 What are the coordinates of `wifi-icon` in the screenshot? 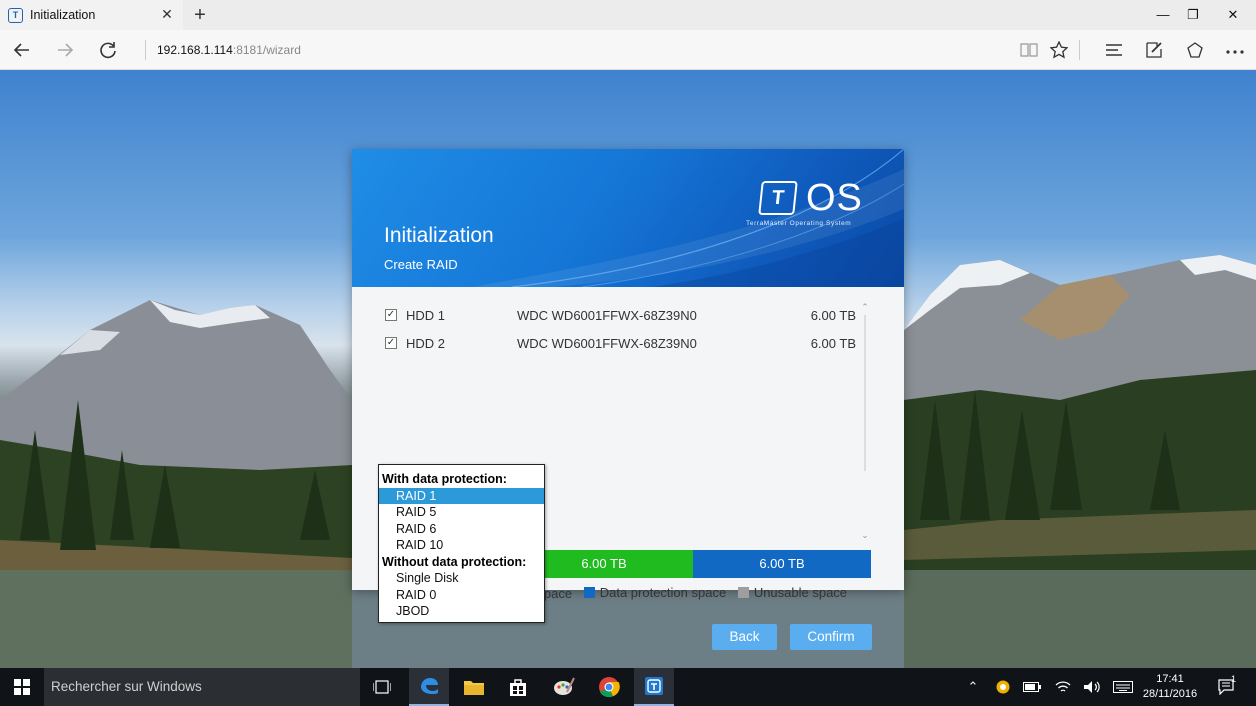 It's located at (1063, 687).